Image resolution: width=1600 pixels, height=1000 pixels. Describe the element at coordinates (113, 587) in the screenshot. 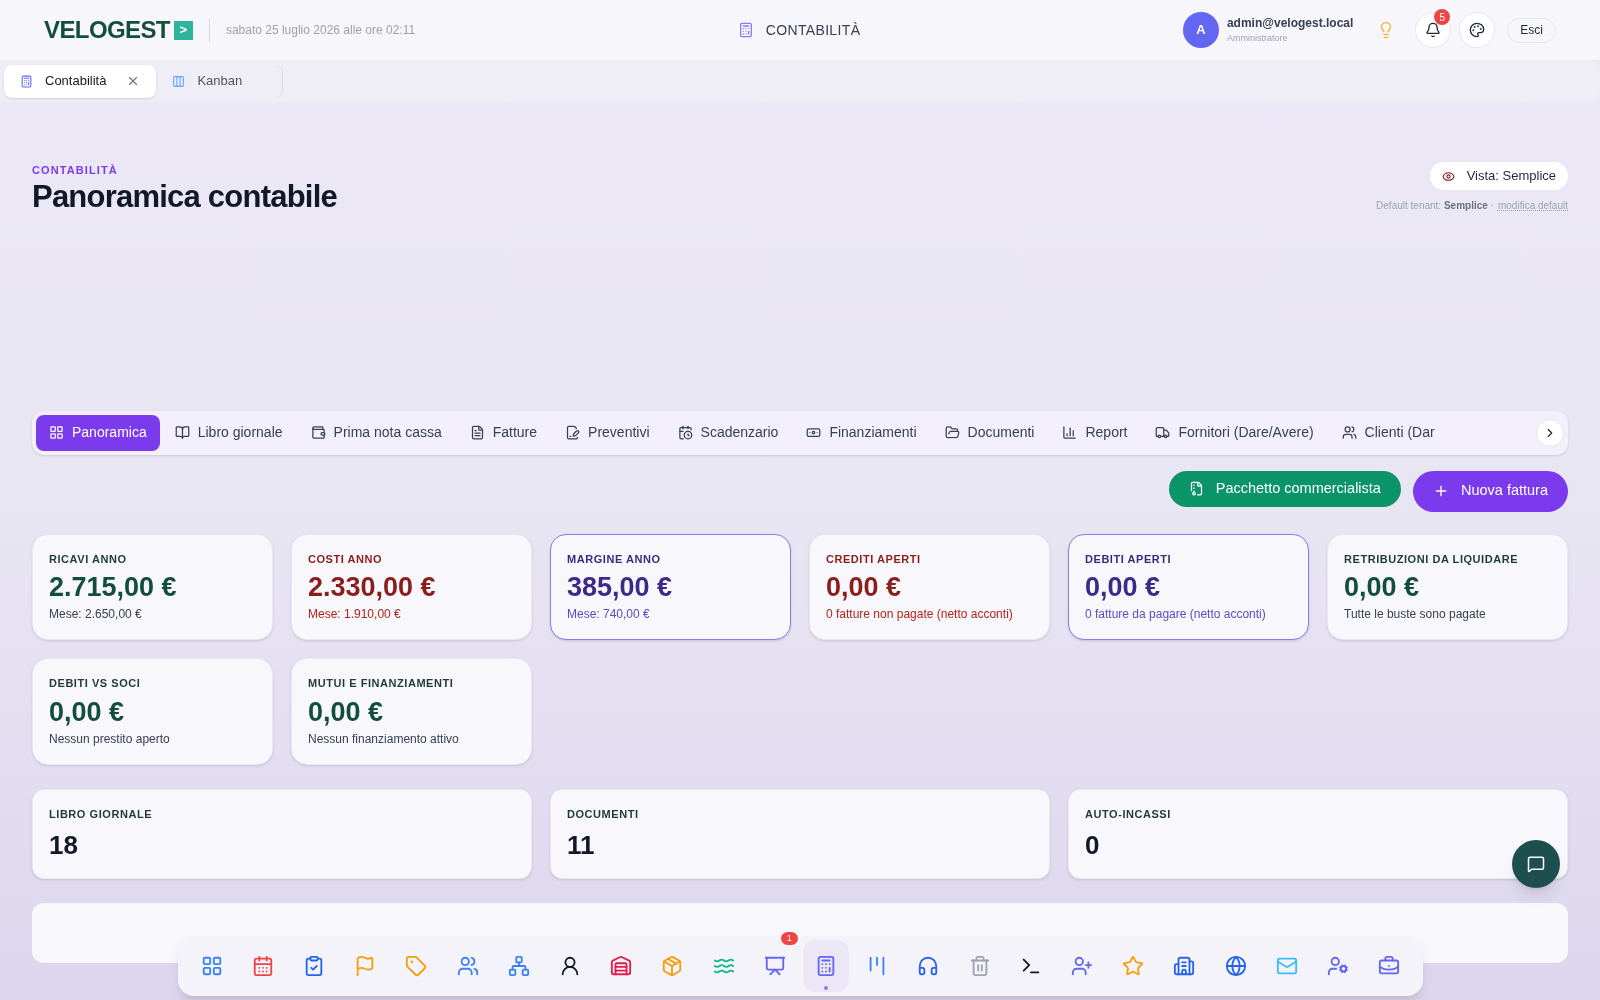

I see `kpi-value: 2.715,00 €` at that location.